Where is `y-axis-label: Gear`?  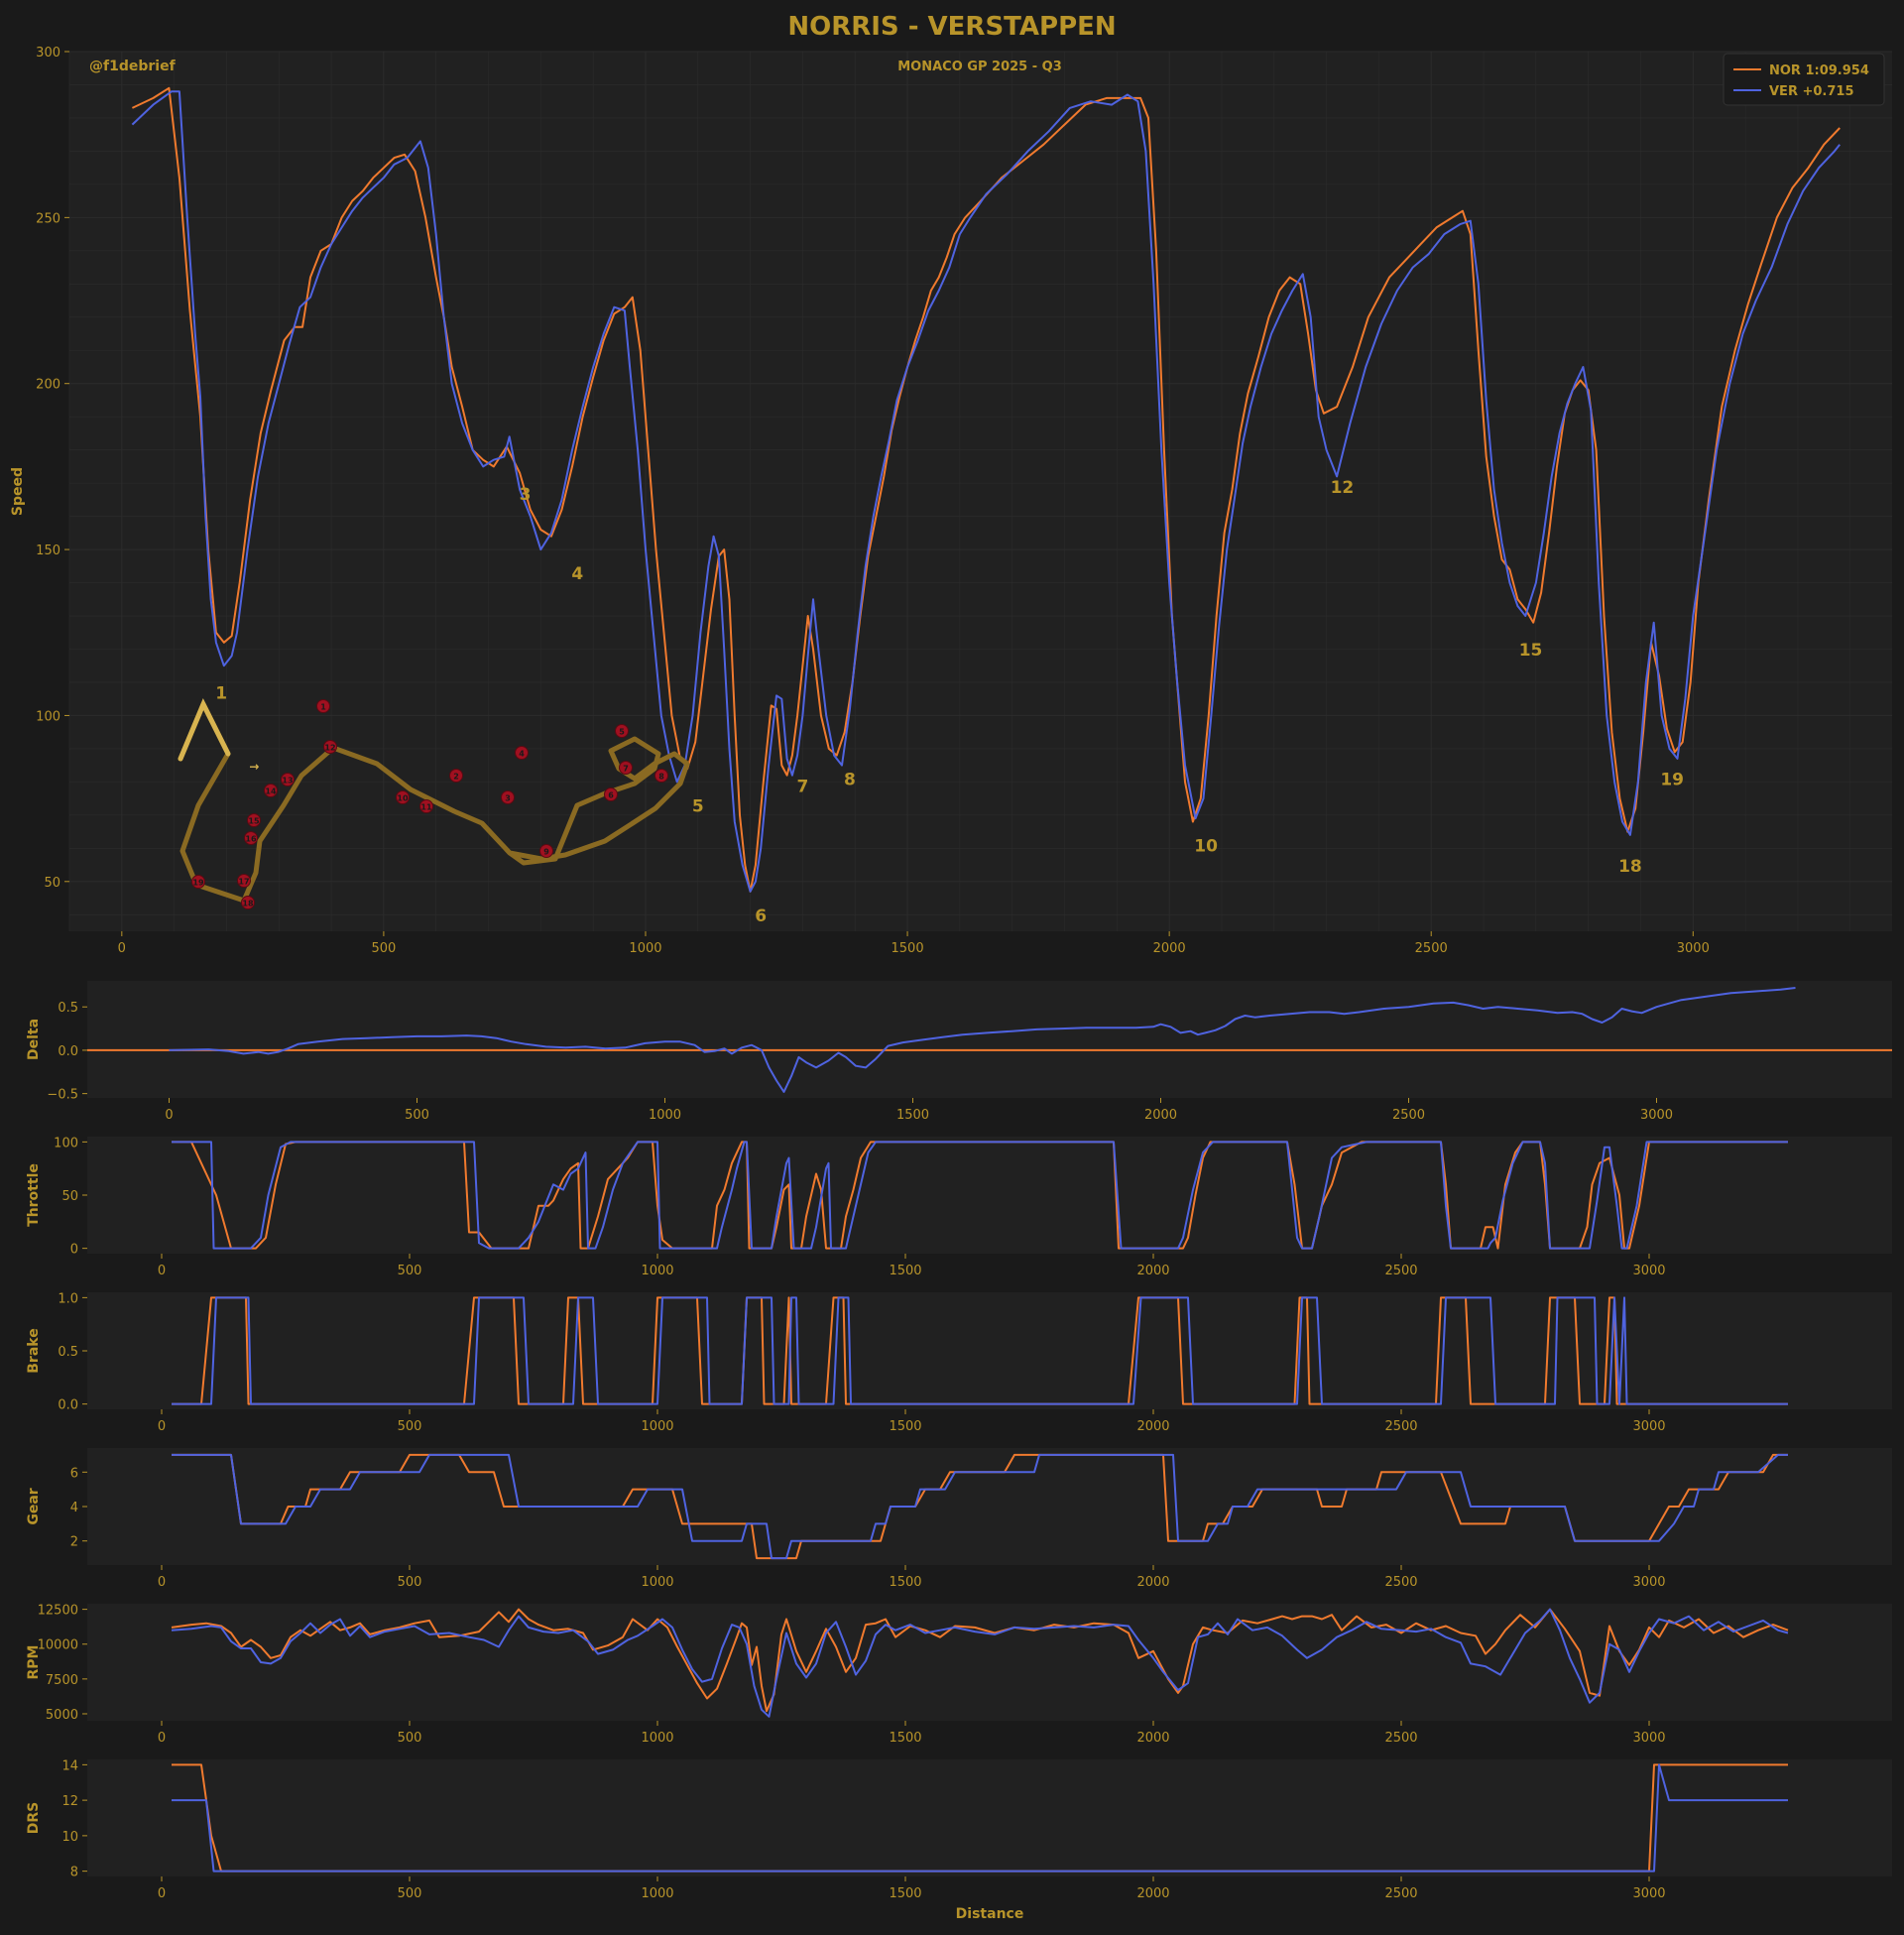
y-axis-label: Gear is located at coordinates (34, 1506).